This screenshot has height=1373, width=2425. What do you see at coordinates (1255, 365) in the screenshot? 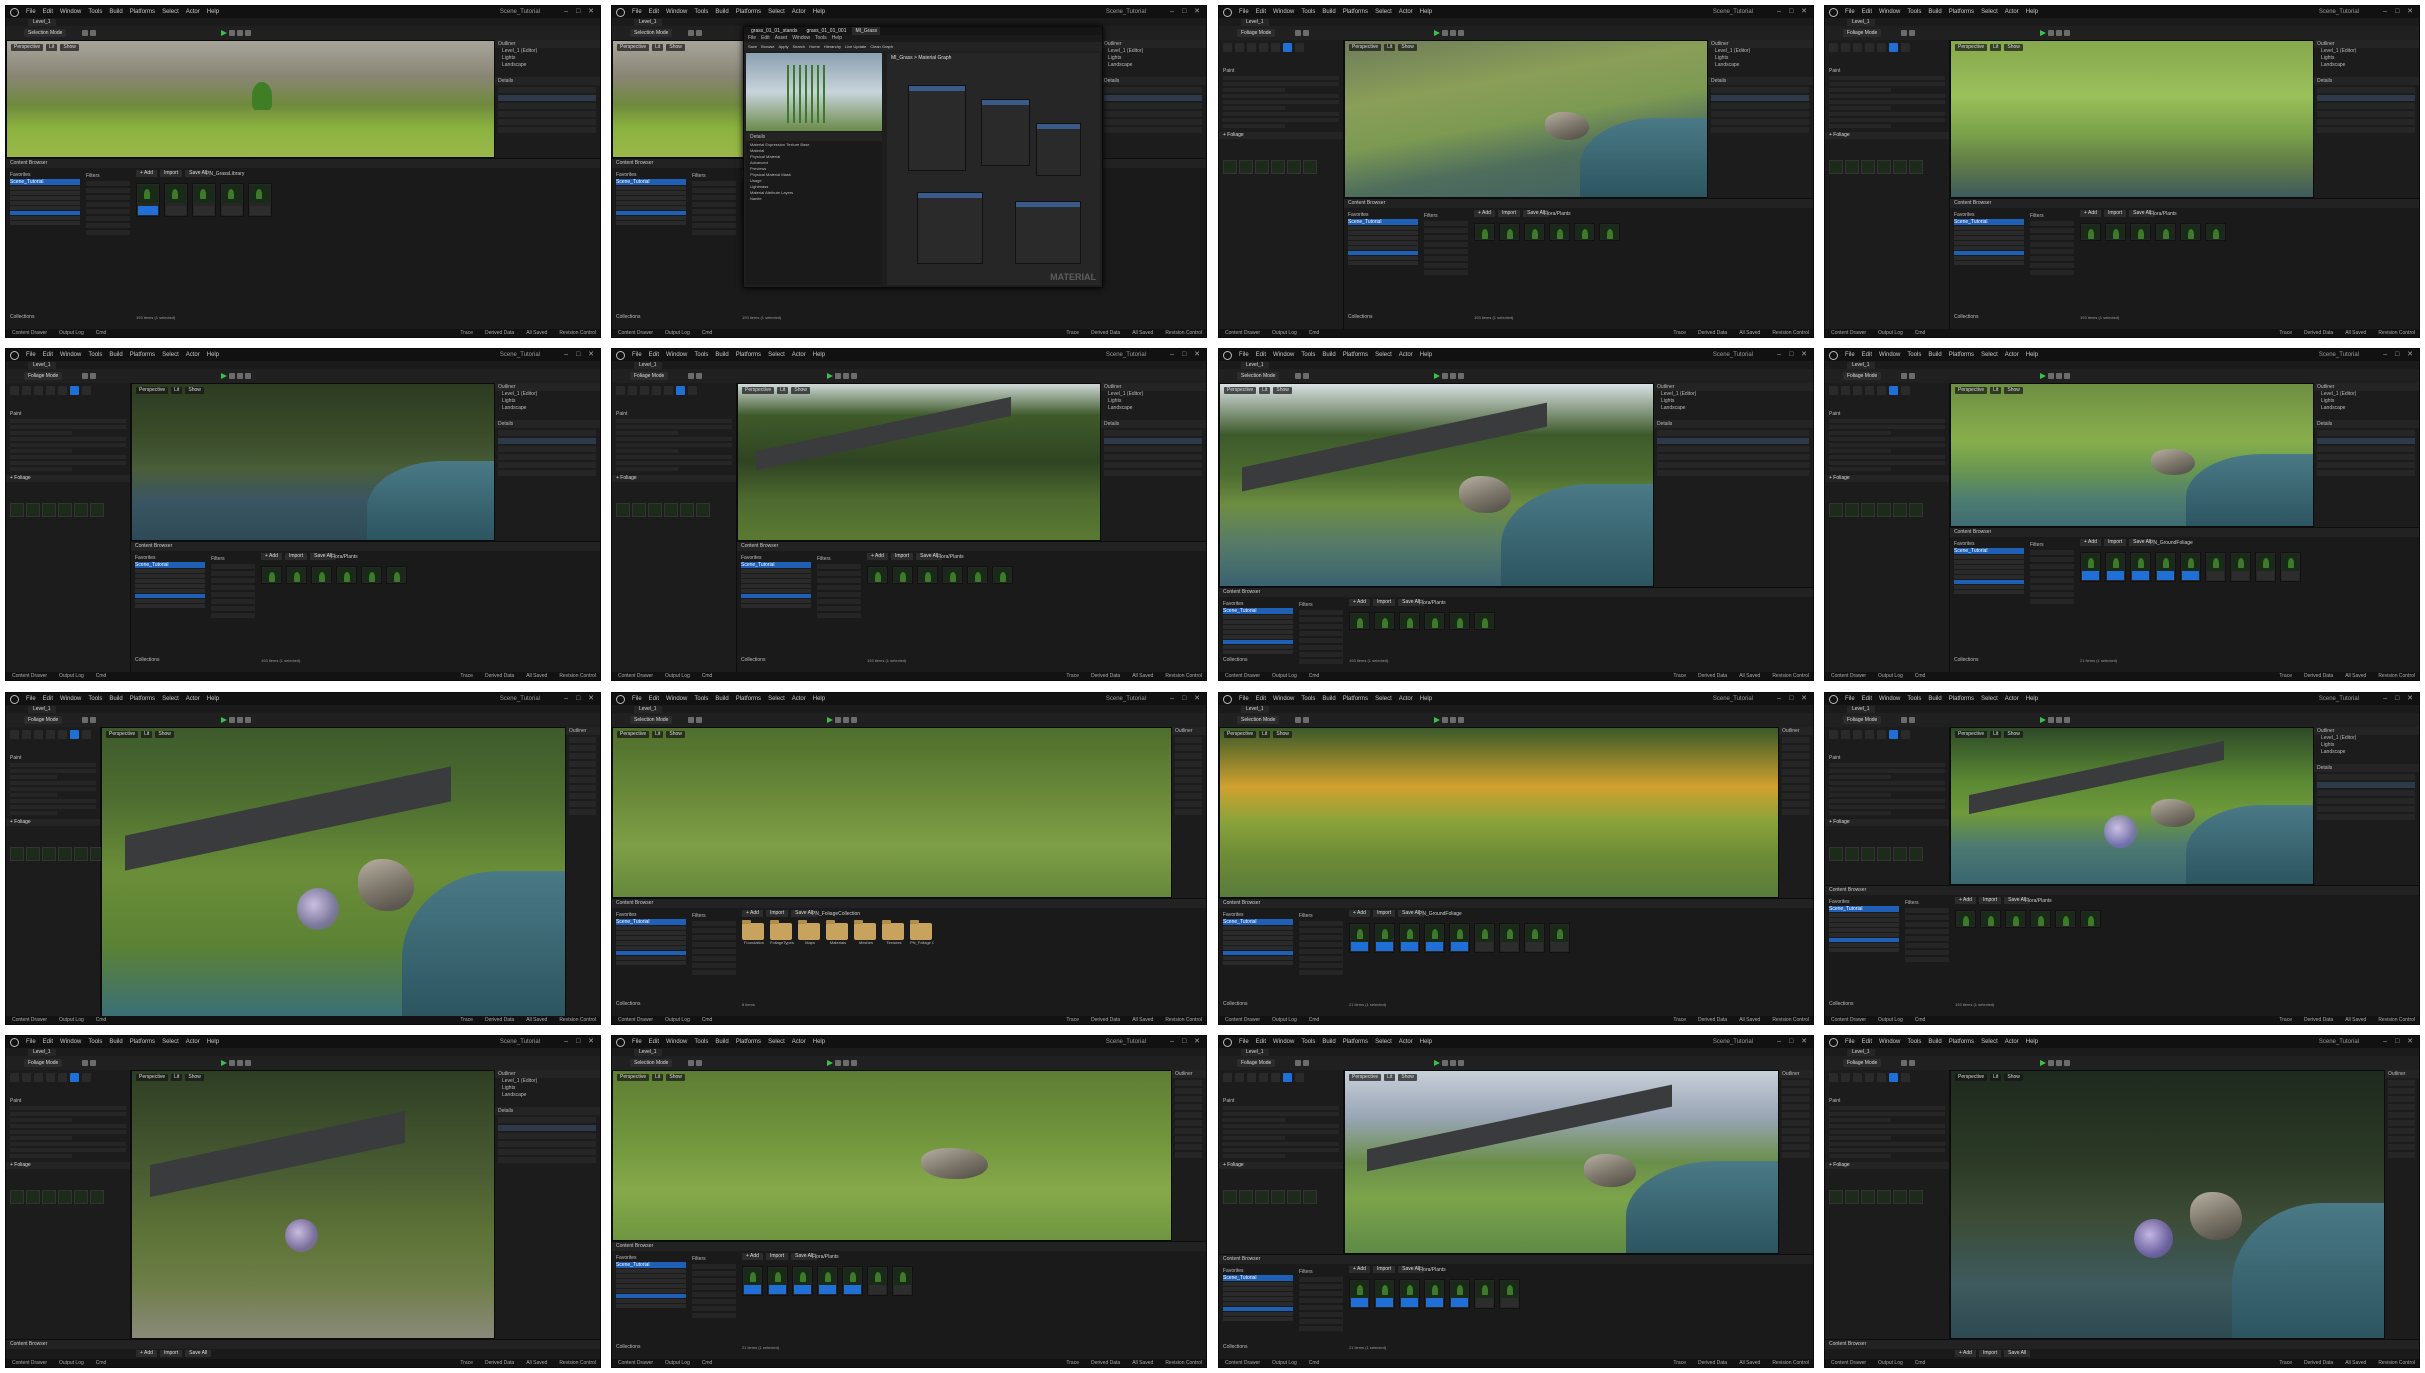
I see `level-tab: Level_1` at bounding box center [1255, 365].